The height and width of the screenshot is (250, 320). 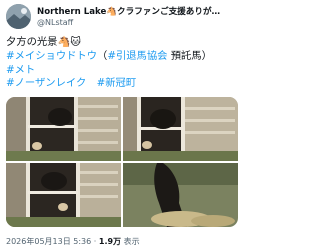 I want to click on avatar, so click(x=18, y=16).